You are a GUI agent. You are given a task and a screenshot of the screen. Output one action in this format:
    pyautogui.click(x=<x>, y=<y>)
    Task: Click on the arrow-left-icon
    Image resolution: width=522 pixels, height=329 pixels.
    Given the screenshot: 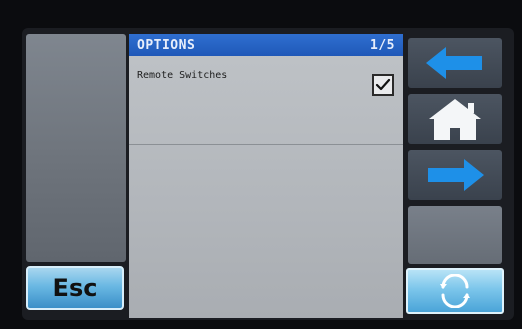 What is the action you would take?
    pyautogui.click(x=454, y=63)
    